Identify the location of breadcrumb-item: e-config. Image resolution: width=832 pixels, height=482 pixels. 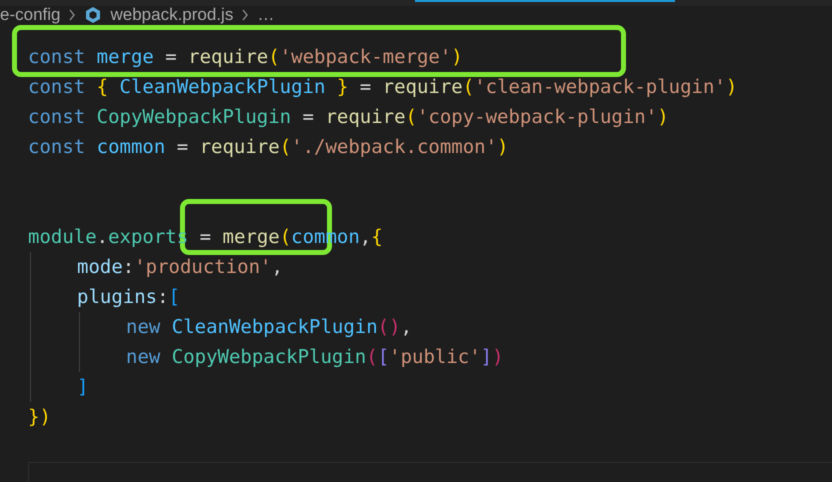
(30, 15).